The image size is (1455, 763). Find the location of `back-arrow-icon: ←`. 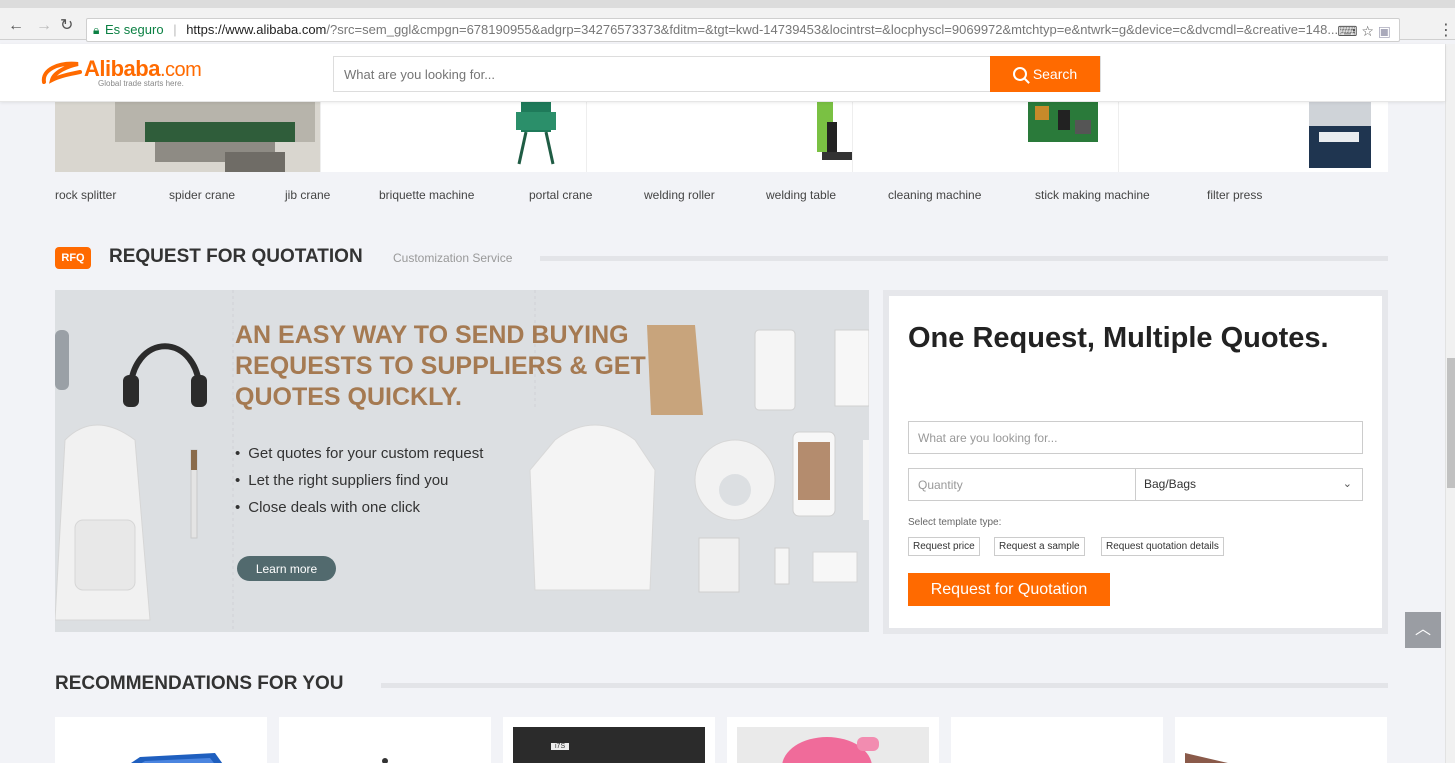

back-arrow-icon: ← is located at coordinates (16, 26).